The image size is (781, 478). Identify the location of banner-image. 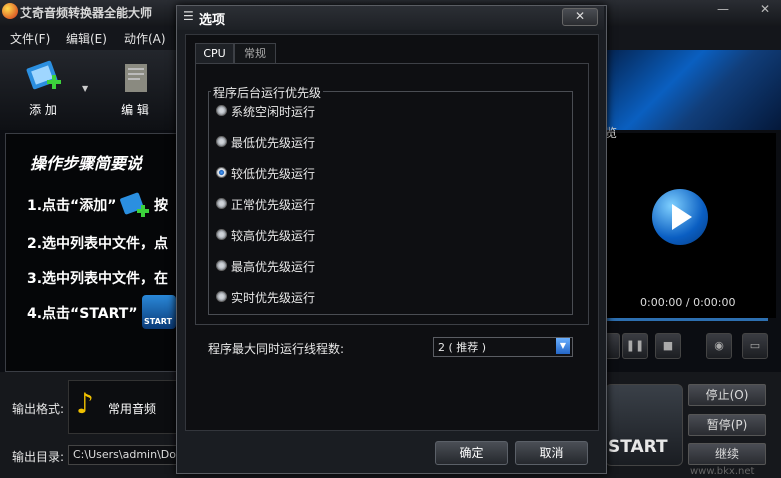
(690, 90).